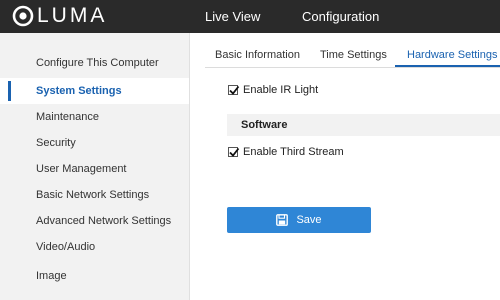  What do you see at coordinates (94, 117) in the screenshot?
I see `sidebar-item-maintenance: Maintenance` at bounding box center [94, 117].